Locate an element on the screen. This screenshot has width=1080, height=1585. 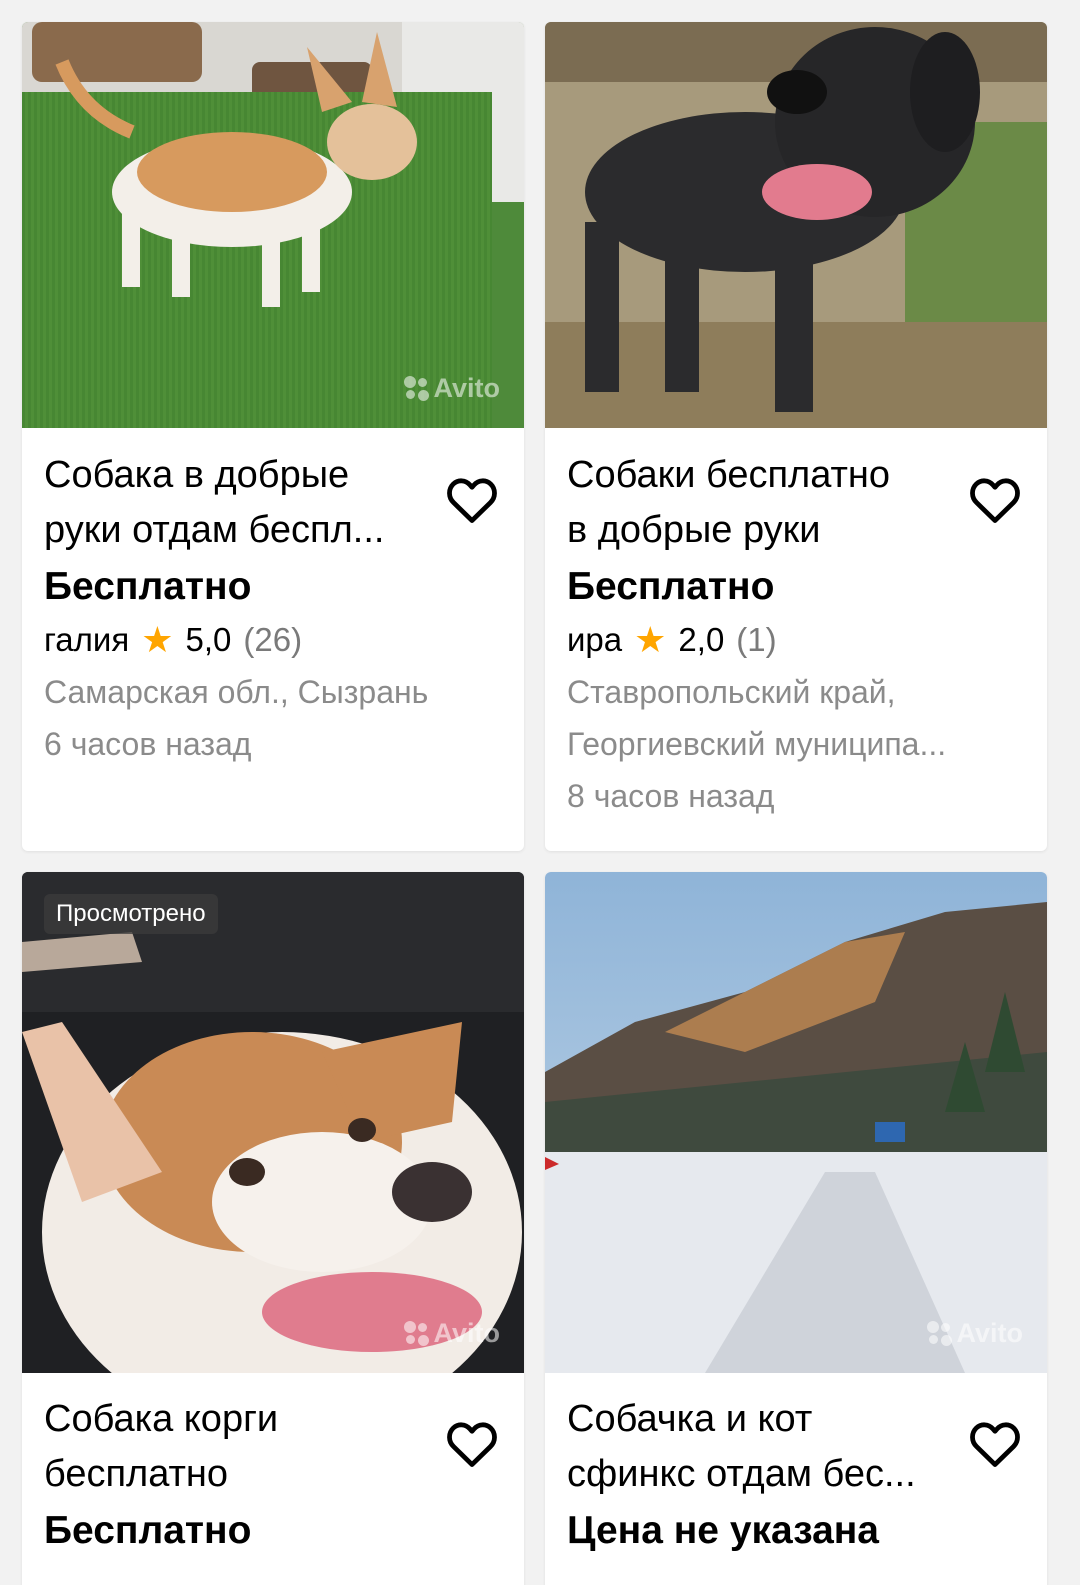
listing-price: Цена не указана is located at coordinates (723, 1530).